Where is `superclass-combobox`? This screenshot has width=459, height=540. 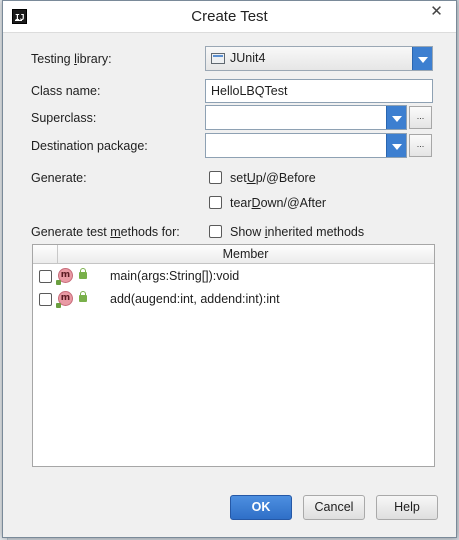 superclass-combobox is located at coordinates (306, 117).